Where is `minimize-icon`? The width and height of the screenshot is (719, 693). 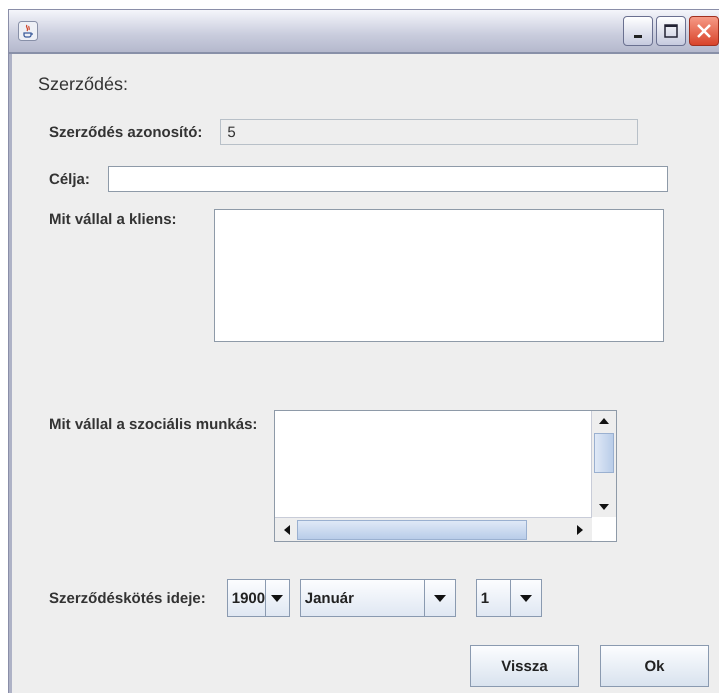
minimize-icon is located at coordinates (638, 36).